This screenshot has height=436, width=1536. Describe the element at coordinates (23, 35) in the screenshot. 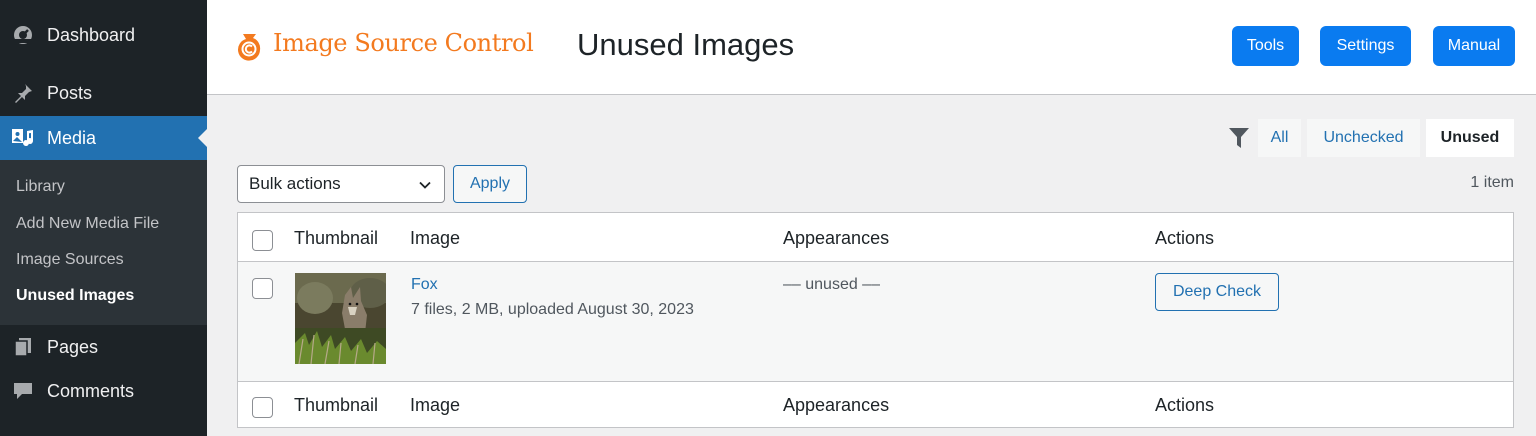

I see `dashboard-icon` at that location.